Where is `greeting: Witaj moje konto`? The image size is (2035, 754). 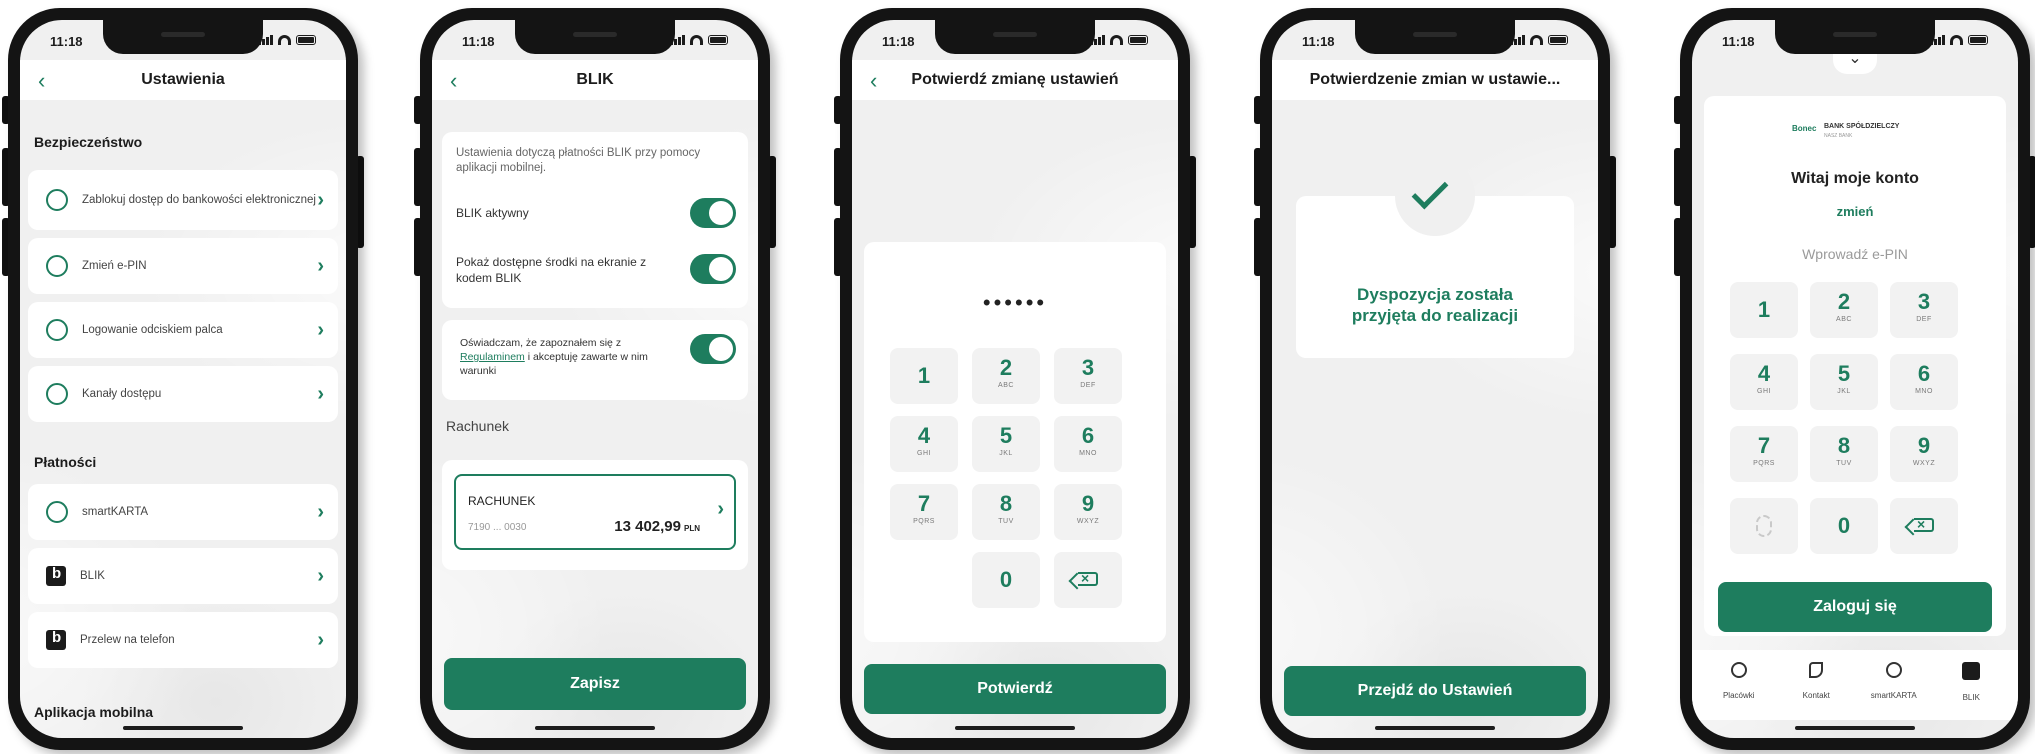
greeting: Witaj moje konto is located at coordinates (1855, 178).